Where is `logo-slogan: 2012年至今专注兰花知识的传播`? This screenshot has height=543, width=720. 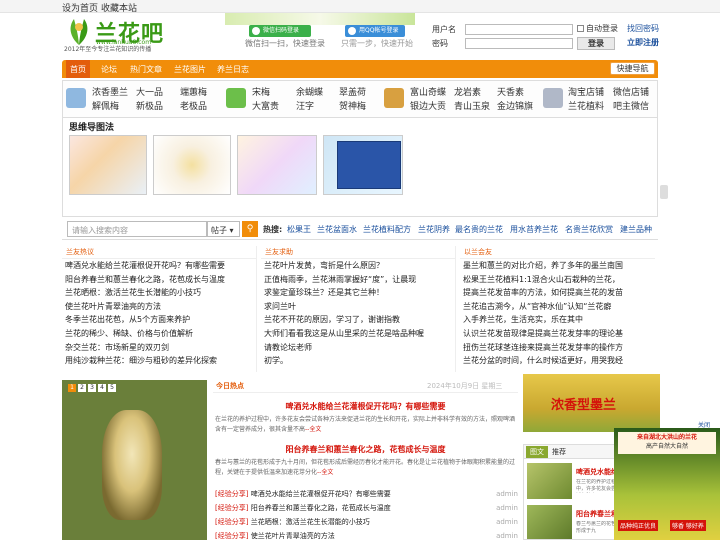 logo-slogan: 2012年至今专注兰花知识的传播 is located at coordinates (108, 49).